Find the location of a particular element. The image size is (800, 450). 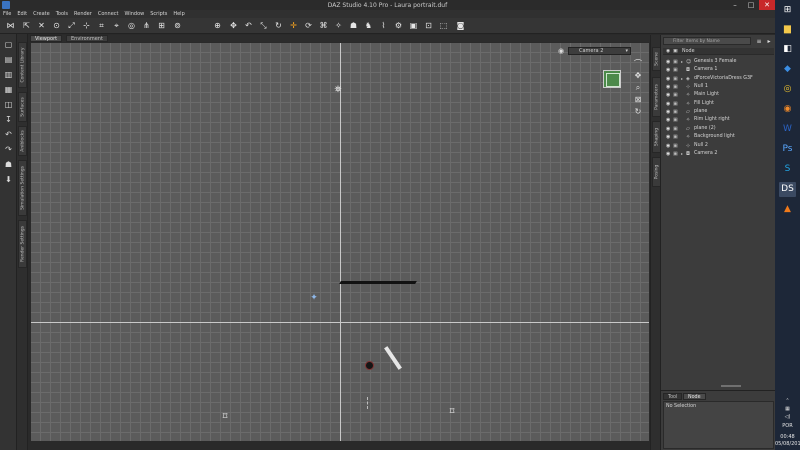

start-icon: ⊞ is located at coordinates (787, 10).